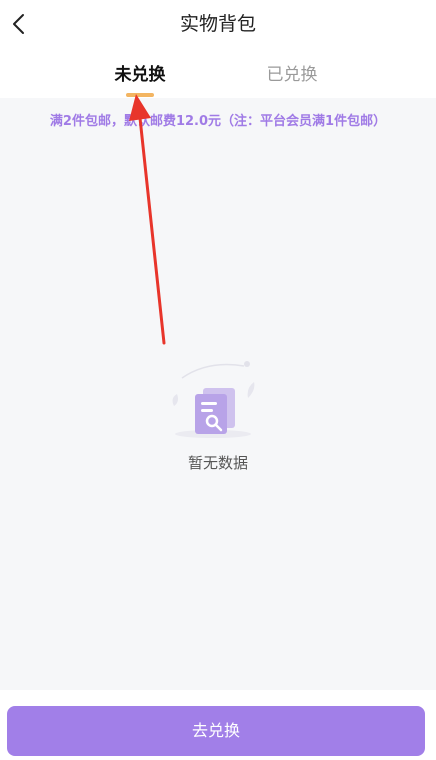 The height and width of the screenshot is (760, 436). What do you see at coordinates (216, 731) in the screenshot?
I see `redeem-button: 去兑换` at bounding box center [216, 731].